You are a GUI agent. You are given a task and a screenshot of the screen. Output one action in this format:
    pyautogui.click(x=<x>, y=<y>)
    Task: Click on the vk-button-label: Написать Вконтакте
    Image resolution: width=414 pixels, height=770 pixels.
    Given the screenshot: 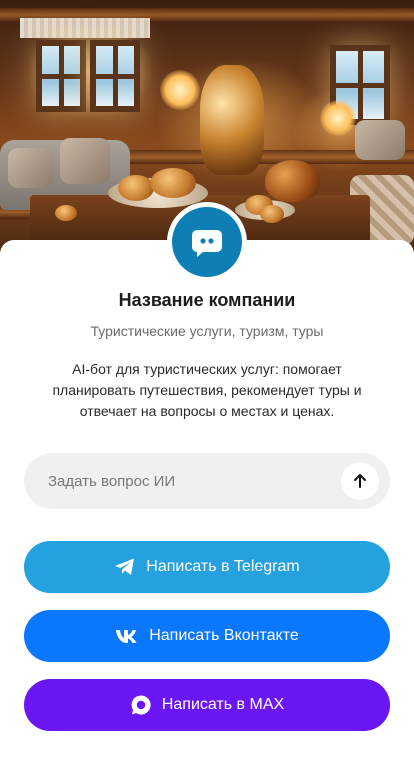 What is the action you would take?
    pyautogui.click(x=224, y=635)
    